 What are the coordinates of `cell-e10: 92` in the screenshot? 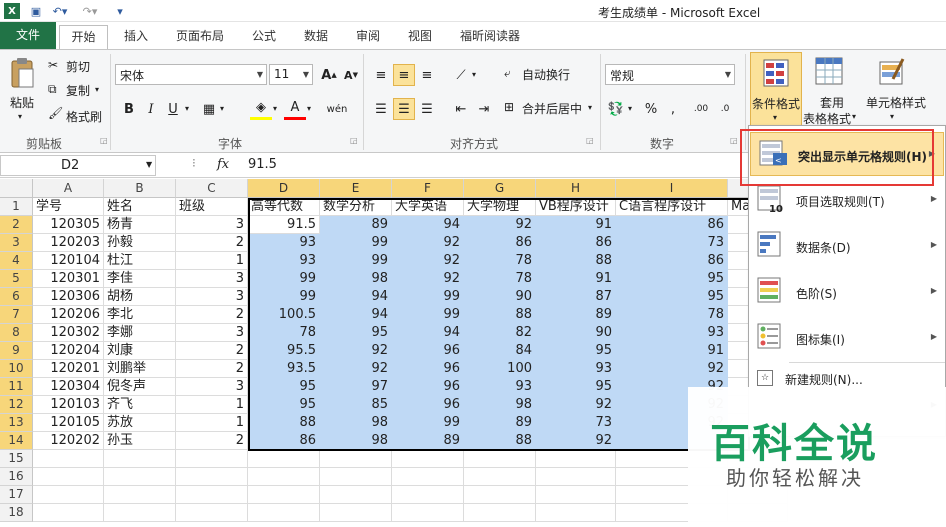 It's located at (356, 369).